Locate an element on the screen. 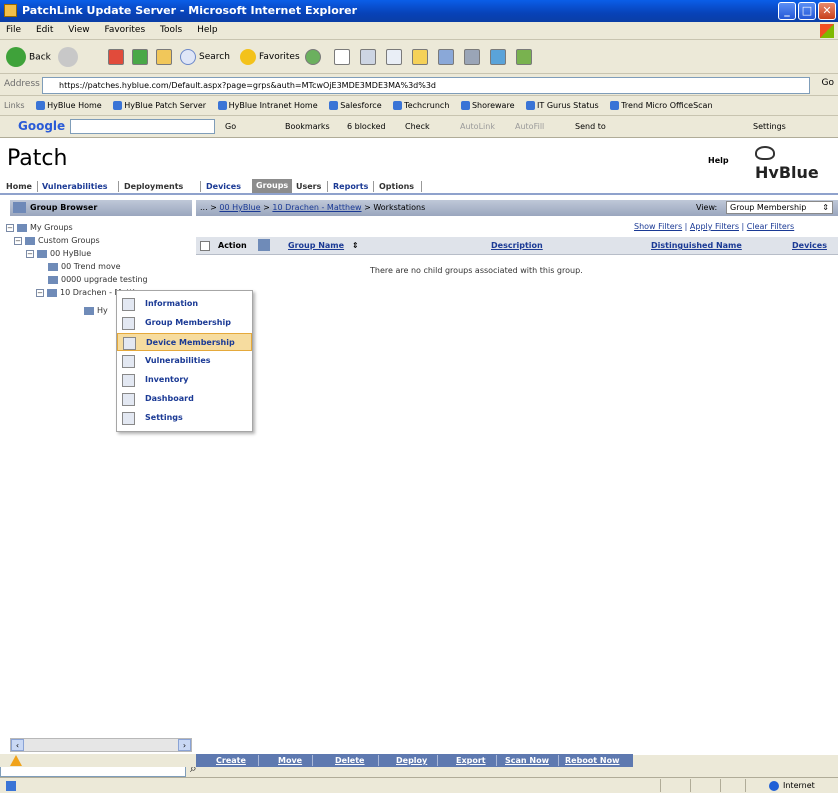 This screenshot has height=793, width=838. clear-filters-link: Clear Filters is located at coordinates (770, 226).